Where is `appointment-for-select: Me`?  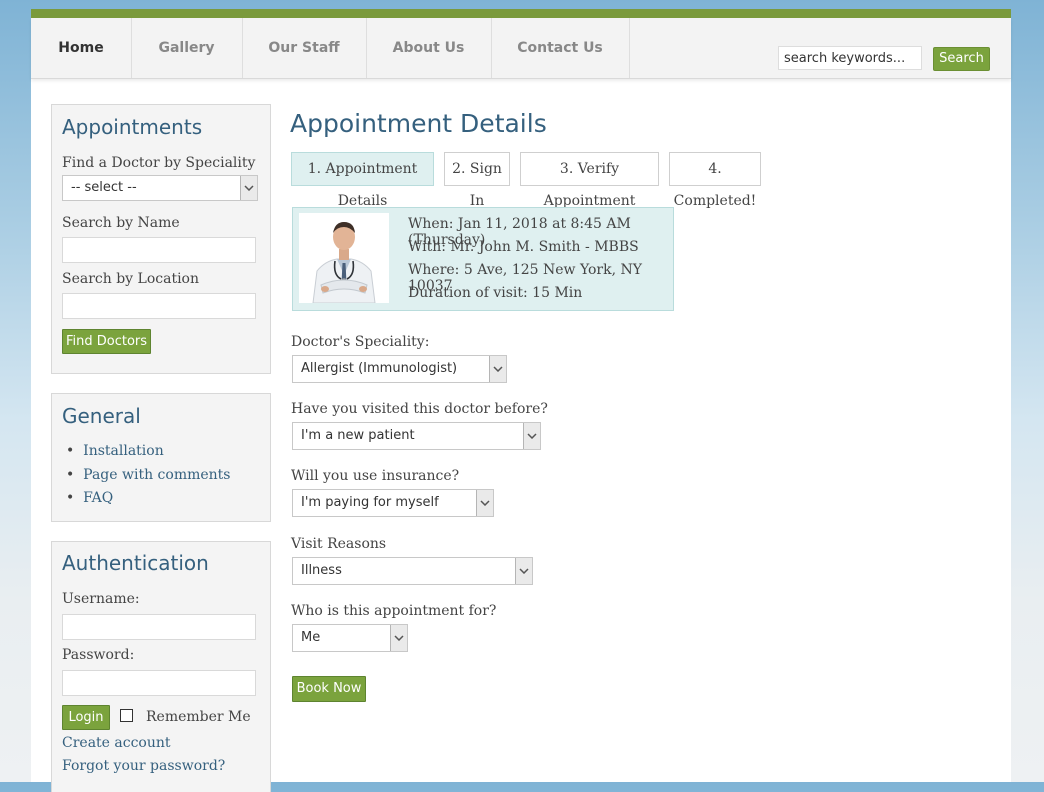
appointment-for-select: Me is located at coordinates (350, 638).